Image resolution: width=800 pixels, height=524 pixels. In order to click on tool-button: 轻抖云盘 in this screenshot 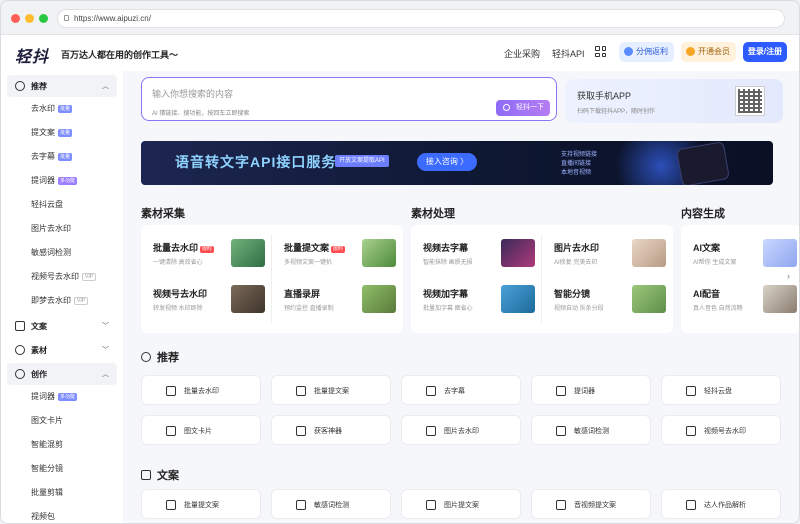, I will do `click(721, 390)`.